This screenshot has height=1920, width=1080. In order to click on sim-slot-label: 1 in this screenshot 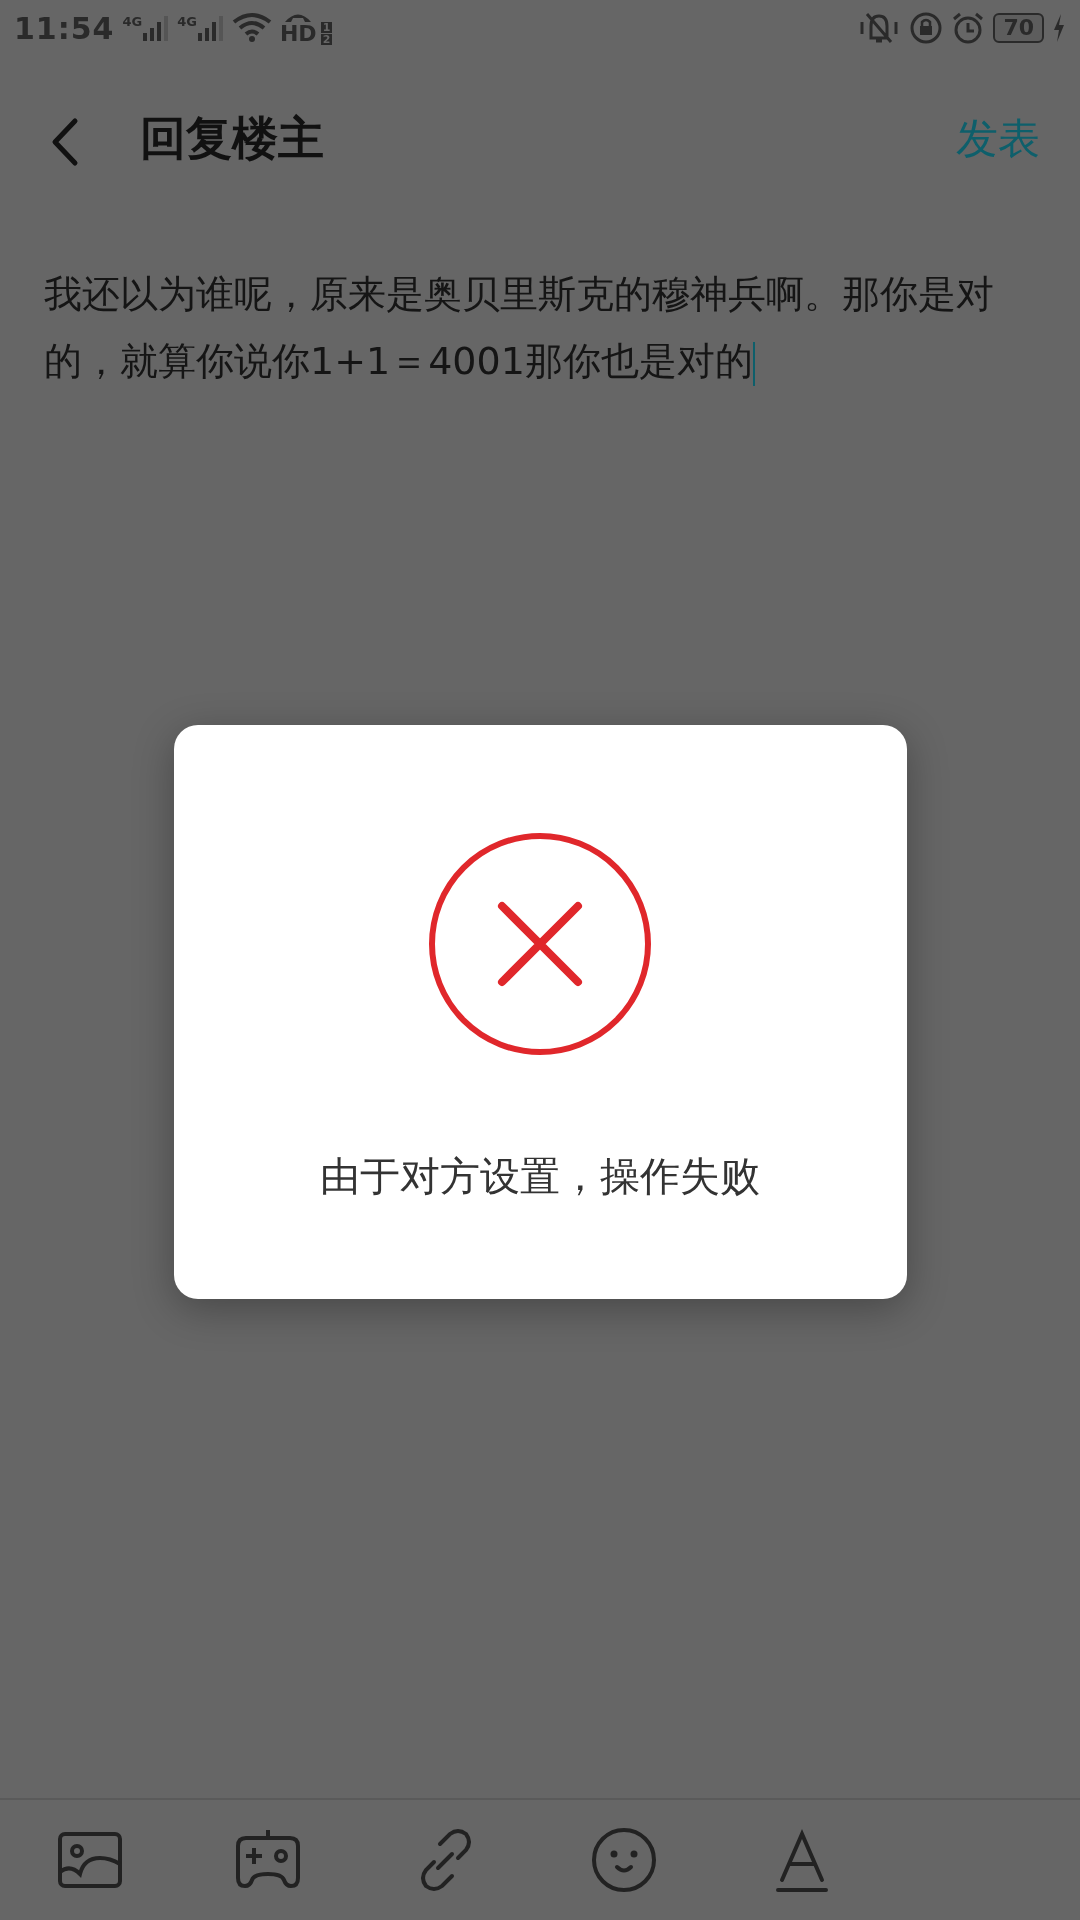, I will do `click(326, 27)`.